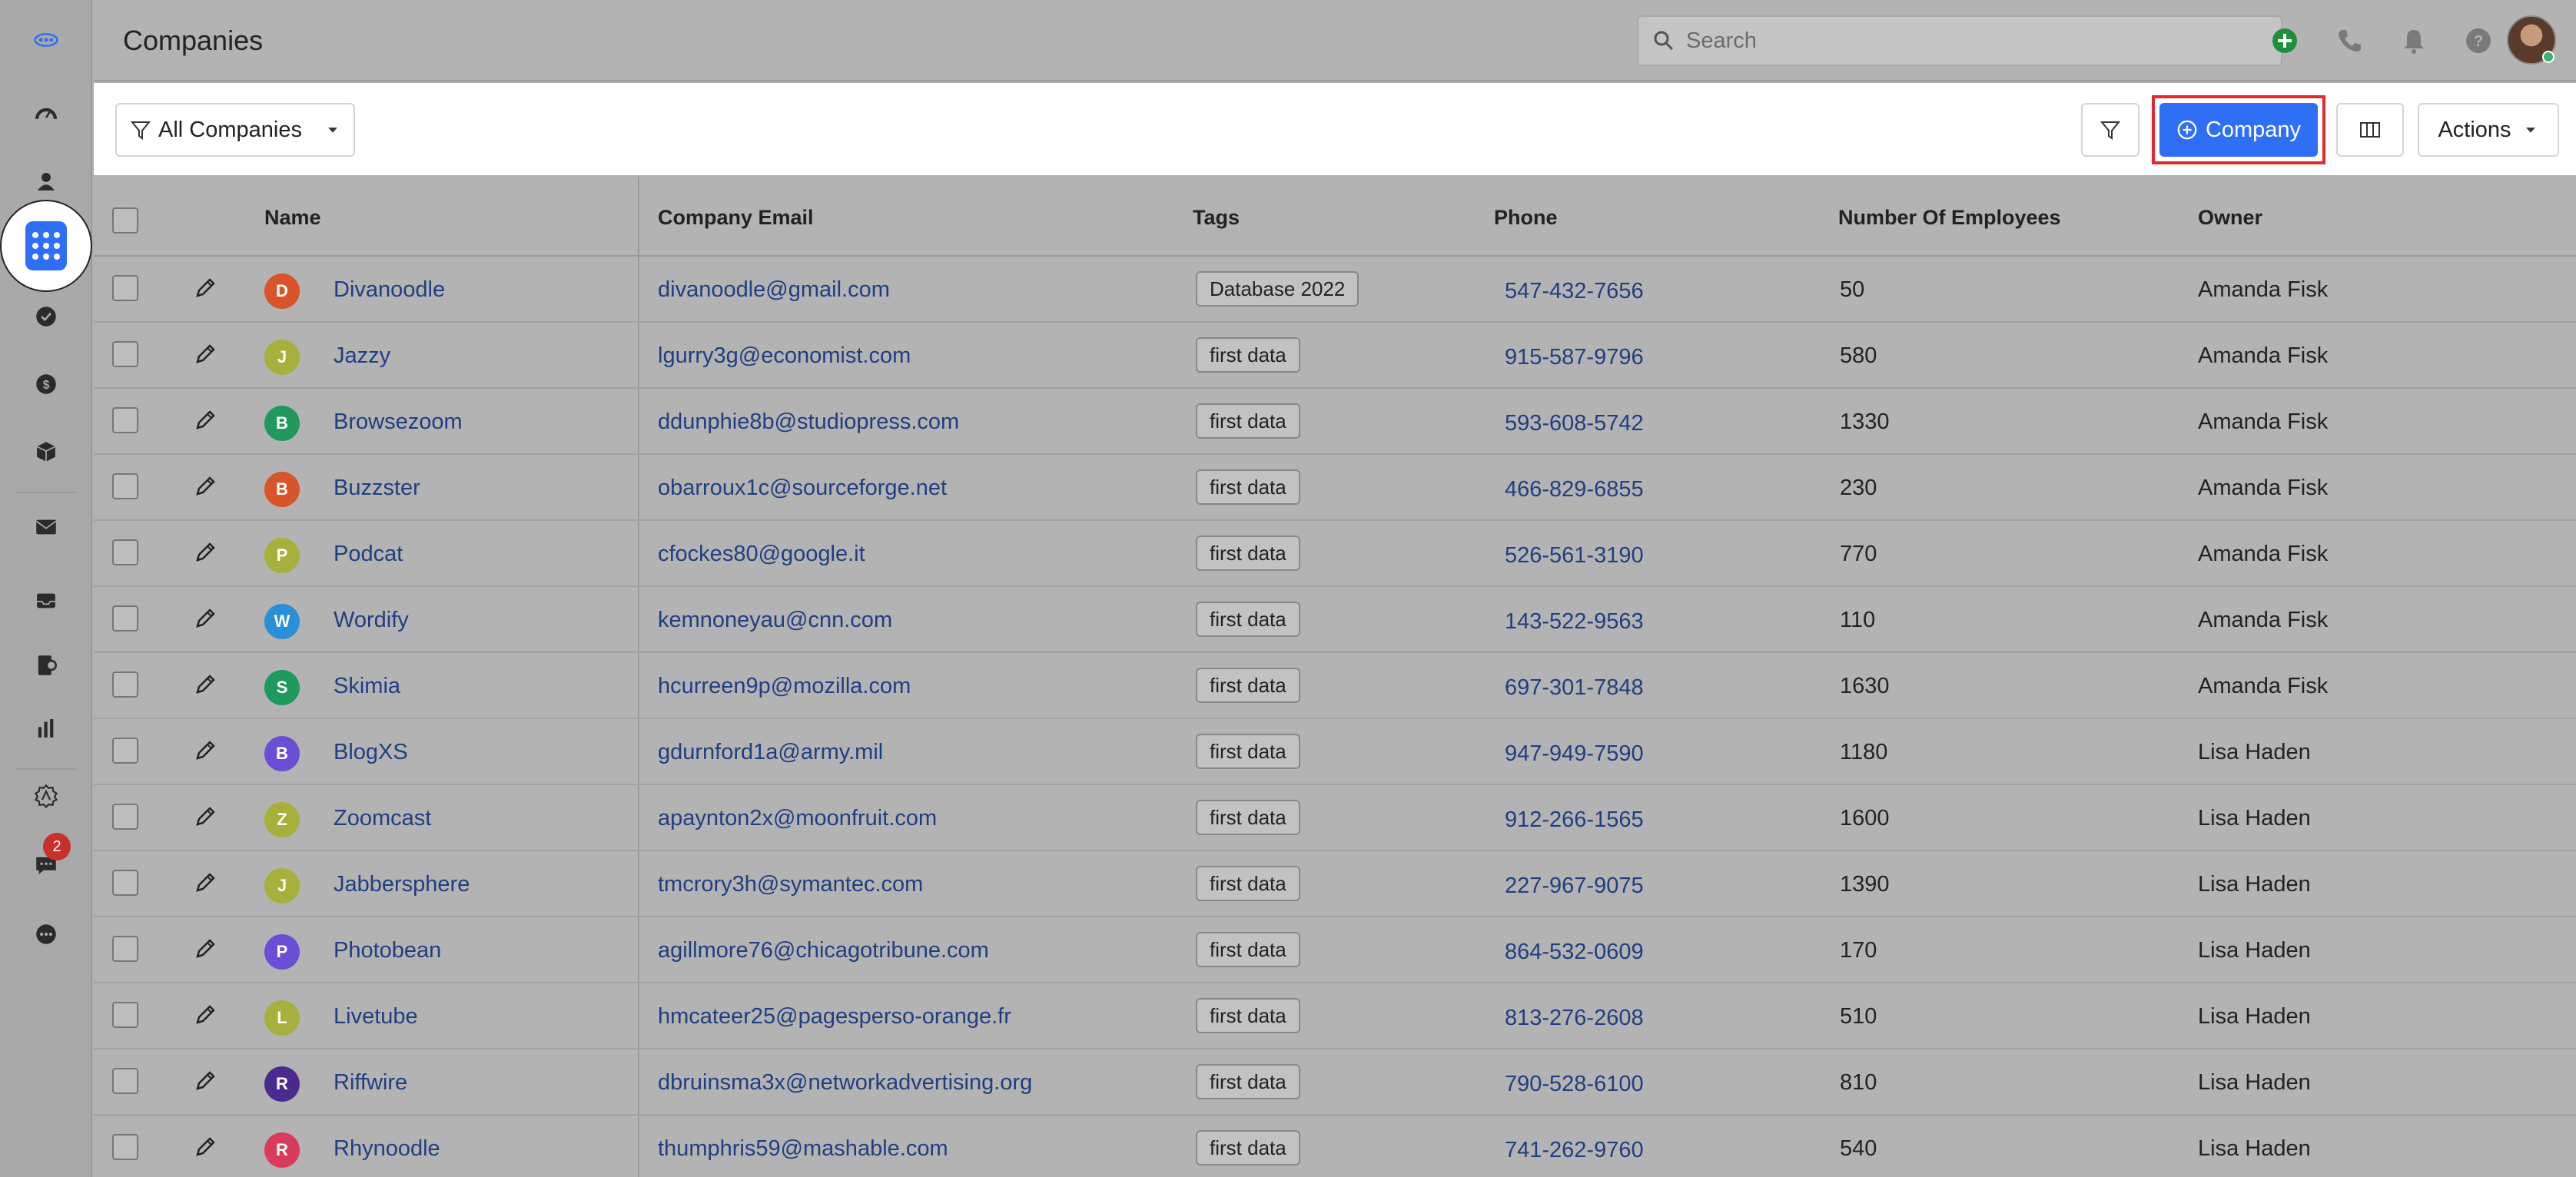  Describe the element at coordinates (1216, 218) in the screenshot. I see `header-tags: Tags` at that location.